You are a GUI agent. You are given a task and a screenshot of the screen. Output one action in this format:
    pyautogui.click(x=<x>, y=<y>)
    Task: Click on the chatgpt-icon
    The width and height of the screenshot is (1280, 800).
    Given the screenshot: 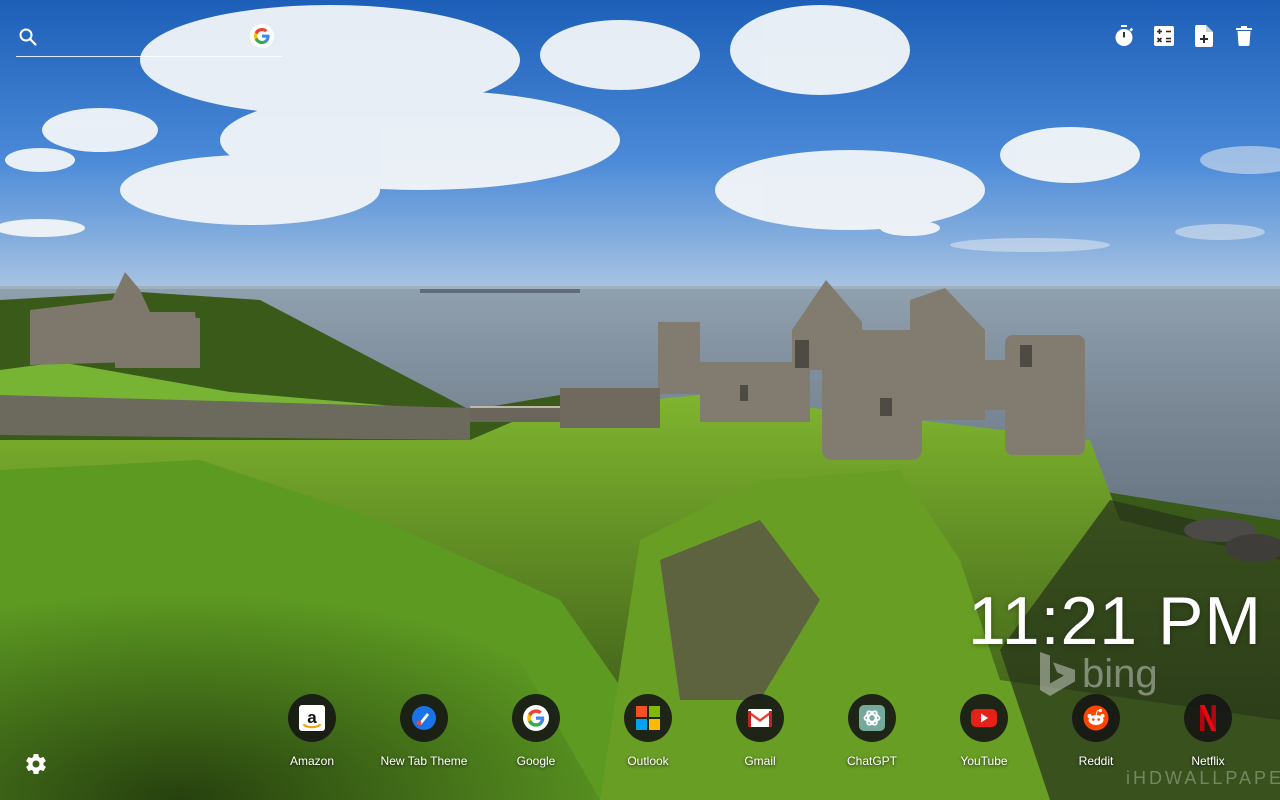 What is the action you would take?
    pyautogui.click(x=872, y=718)
    